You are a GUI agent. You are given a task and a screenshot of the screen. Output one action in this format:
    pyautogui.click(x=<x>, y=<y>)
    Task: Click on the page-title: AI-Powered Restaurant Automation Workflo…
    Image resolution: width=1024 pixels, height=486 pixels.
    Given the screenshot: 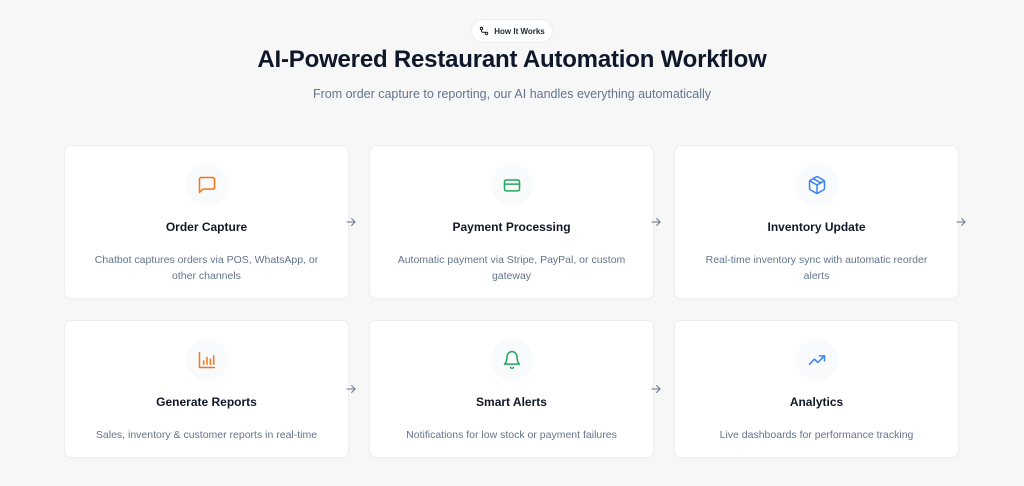 What is the action you would take?
    pyautogui.click(x=512, y=59)
    